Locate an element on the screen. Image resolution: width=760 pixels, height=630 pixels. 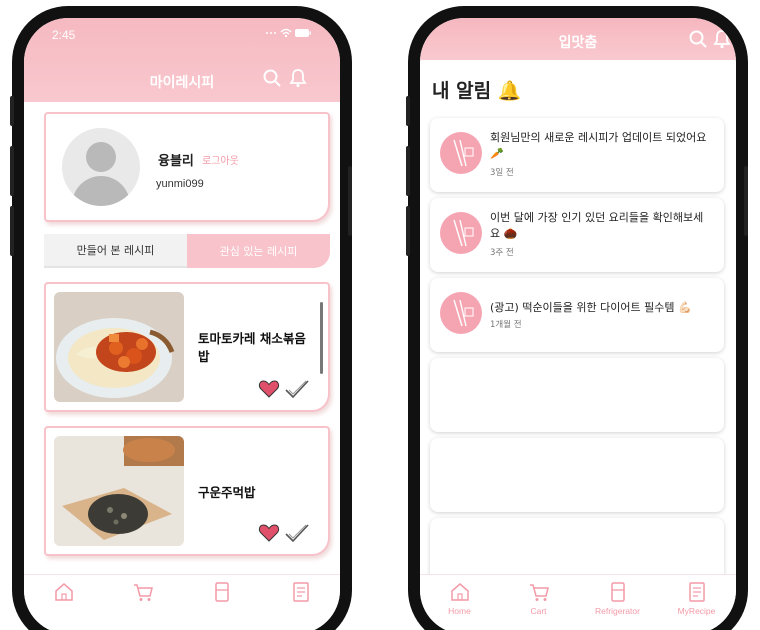
status-icons is located at coordinates (288, 34).